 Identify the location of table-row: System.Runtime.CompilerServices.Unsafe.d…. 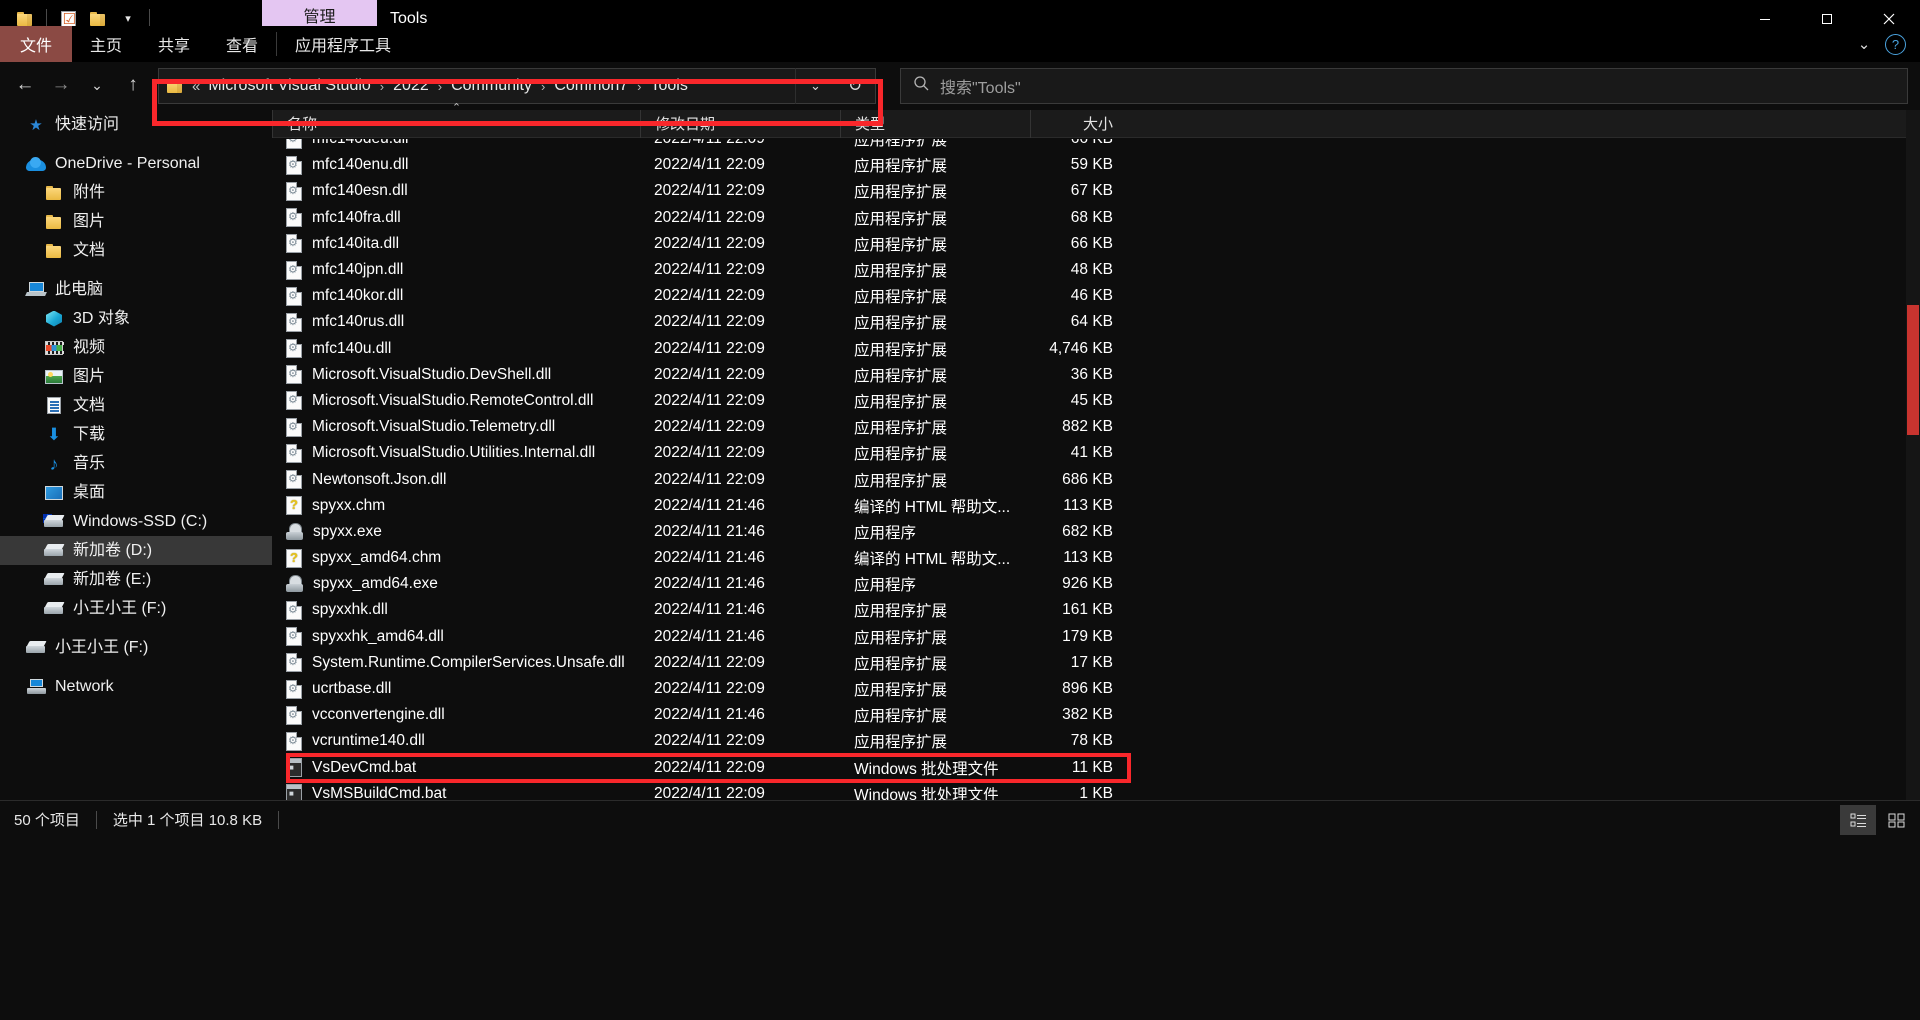
(1096, 663).